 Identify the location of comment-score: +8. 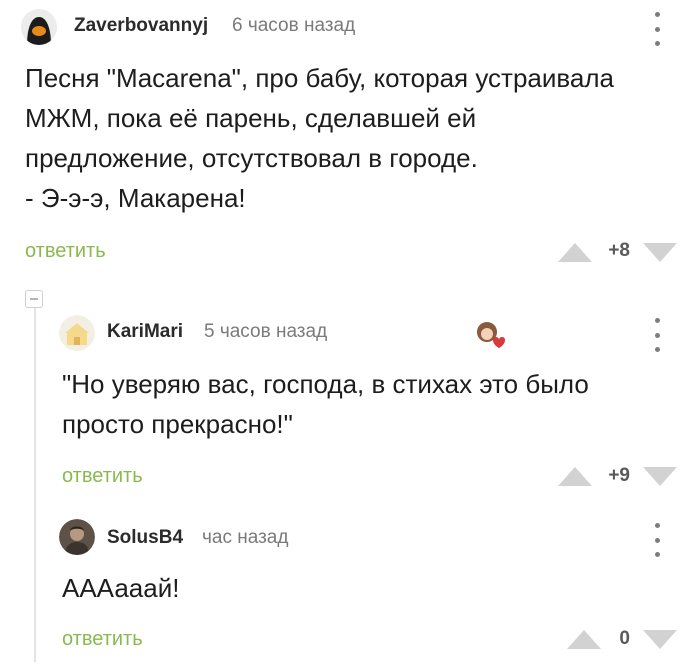
(619, 250).